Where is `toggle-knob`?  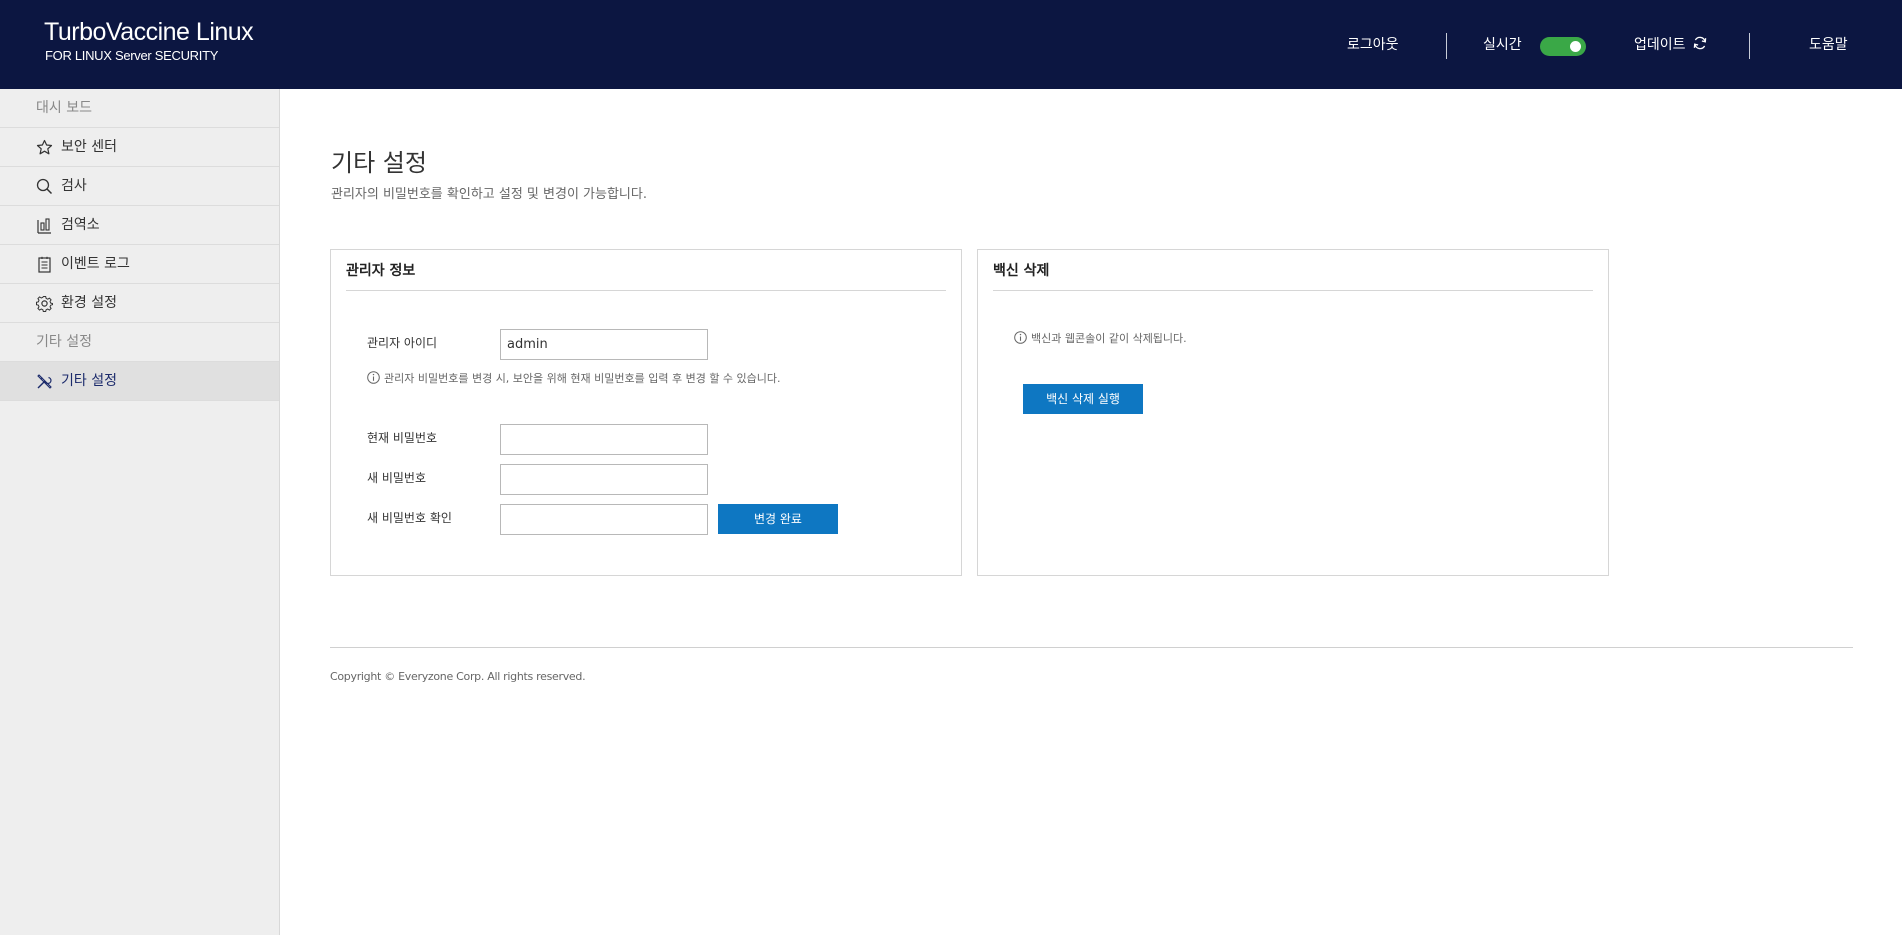
toggle-knob is located at coordinates (1575, 46).